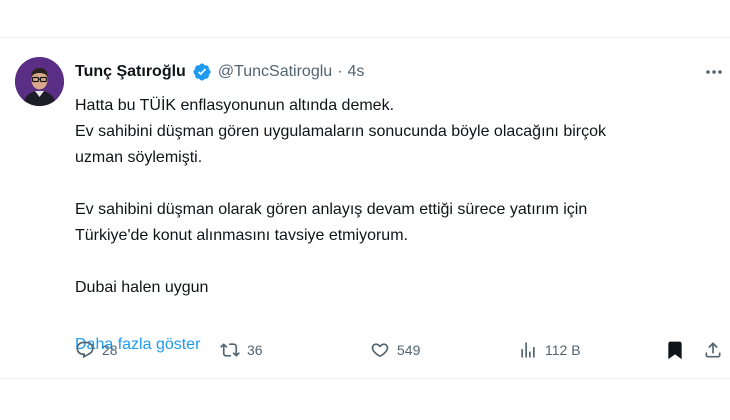  What do you see at coordinates (85, 350) in the screenshot?
I see `reply-icon` at bounding box center [85, 350].